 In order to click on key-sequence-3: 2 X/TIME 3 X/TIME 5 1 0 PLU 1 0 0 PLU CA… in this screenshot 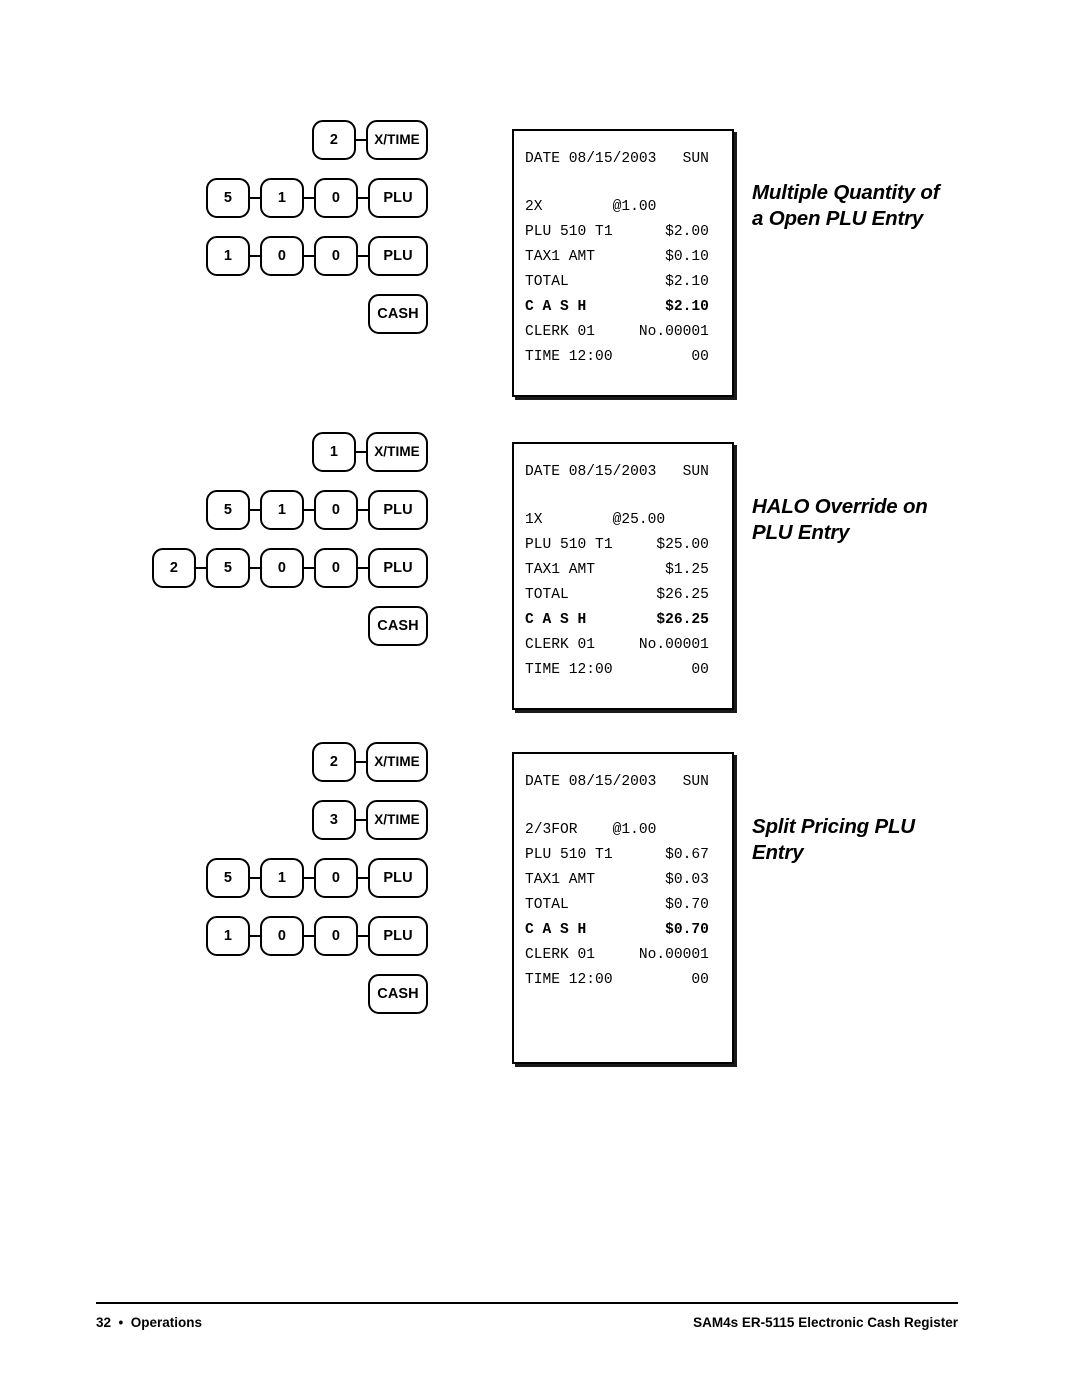, I will do `click(248, 887)`.